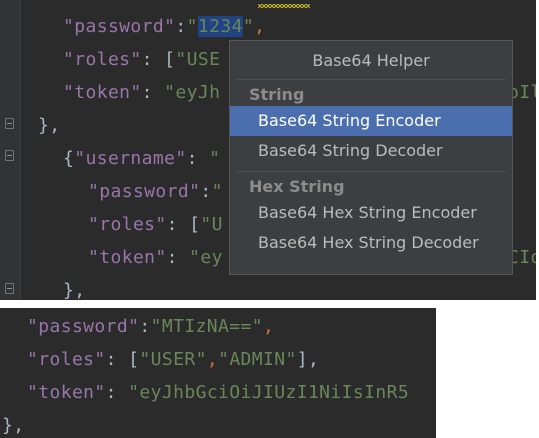 This screenshot has width=539, height=438. Describe the element at coordinates (20, 150) in the screenshot. I see `gutter-divider` at that location.